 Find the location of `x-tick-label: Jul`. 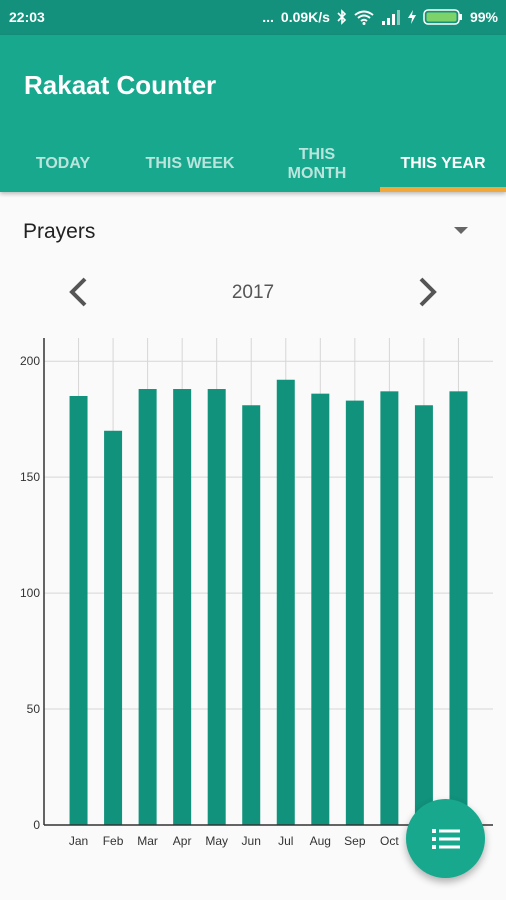

x-tick-label: Jul is located at coordinates (285, 841).